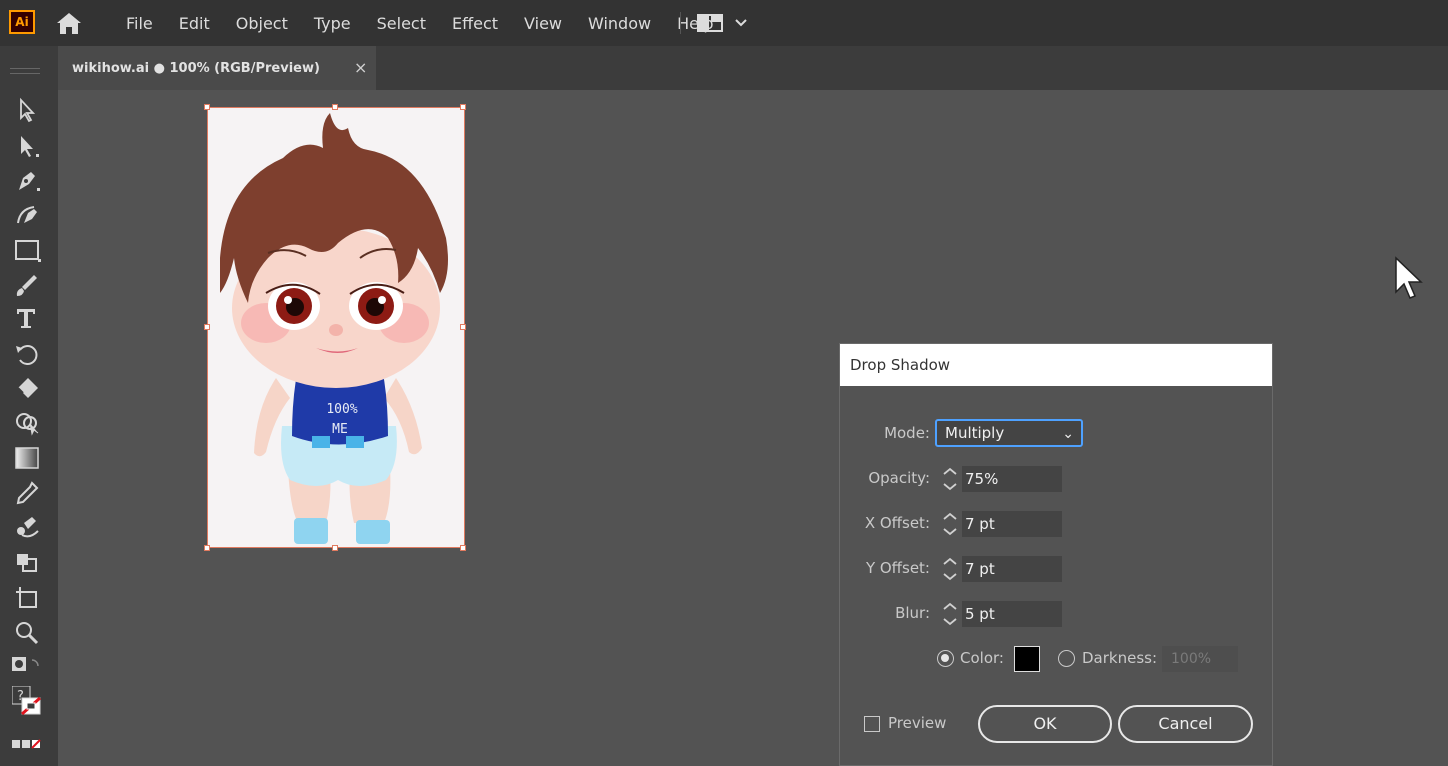 The image size is (1448, 766). What do you see at coordinates (196, 68) in the screenshot?
I see `document-tab-title: wikihow.ai ● 100% (RGB/Preview)` at bounding box center [196, 68].